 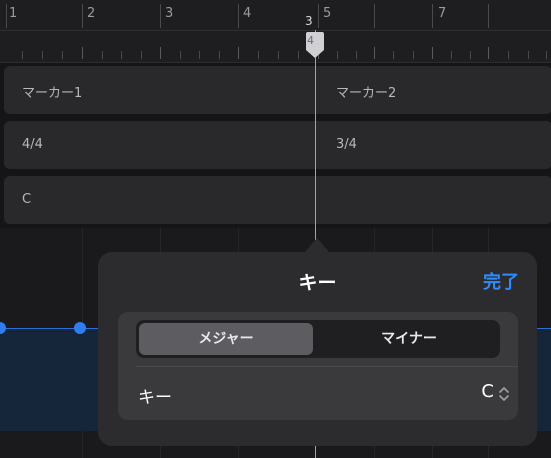 What do you see at coordinates (442, 13) in the screenshot?
I see `bar-number-7: 7` at bounding box center [442, 13].